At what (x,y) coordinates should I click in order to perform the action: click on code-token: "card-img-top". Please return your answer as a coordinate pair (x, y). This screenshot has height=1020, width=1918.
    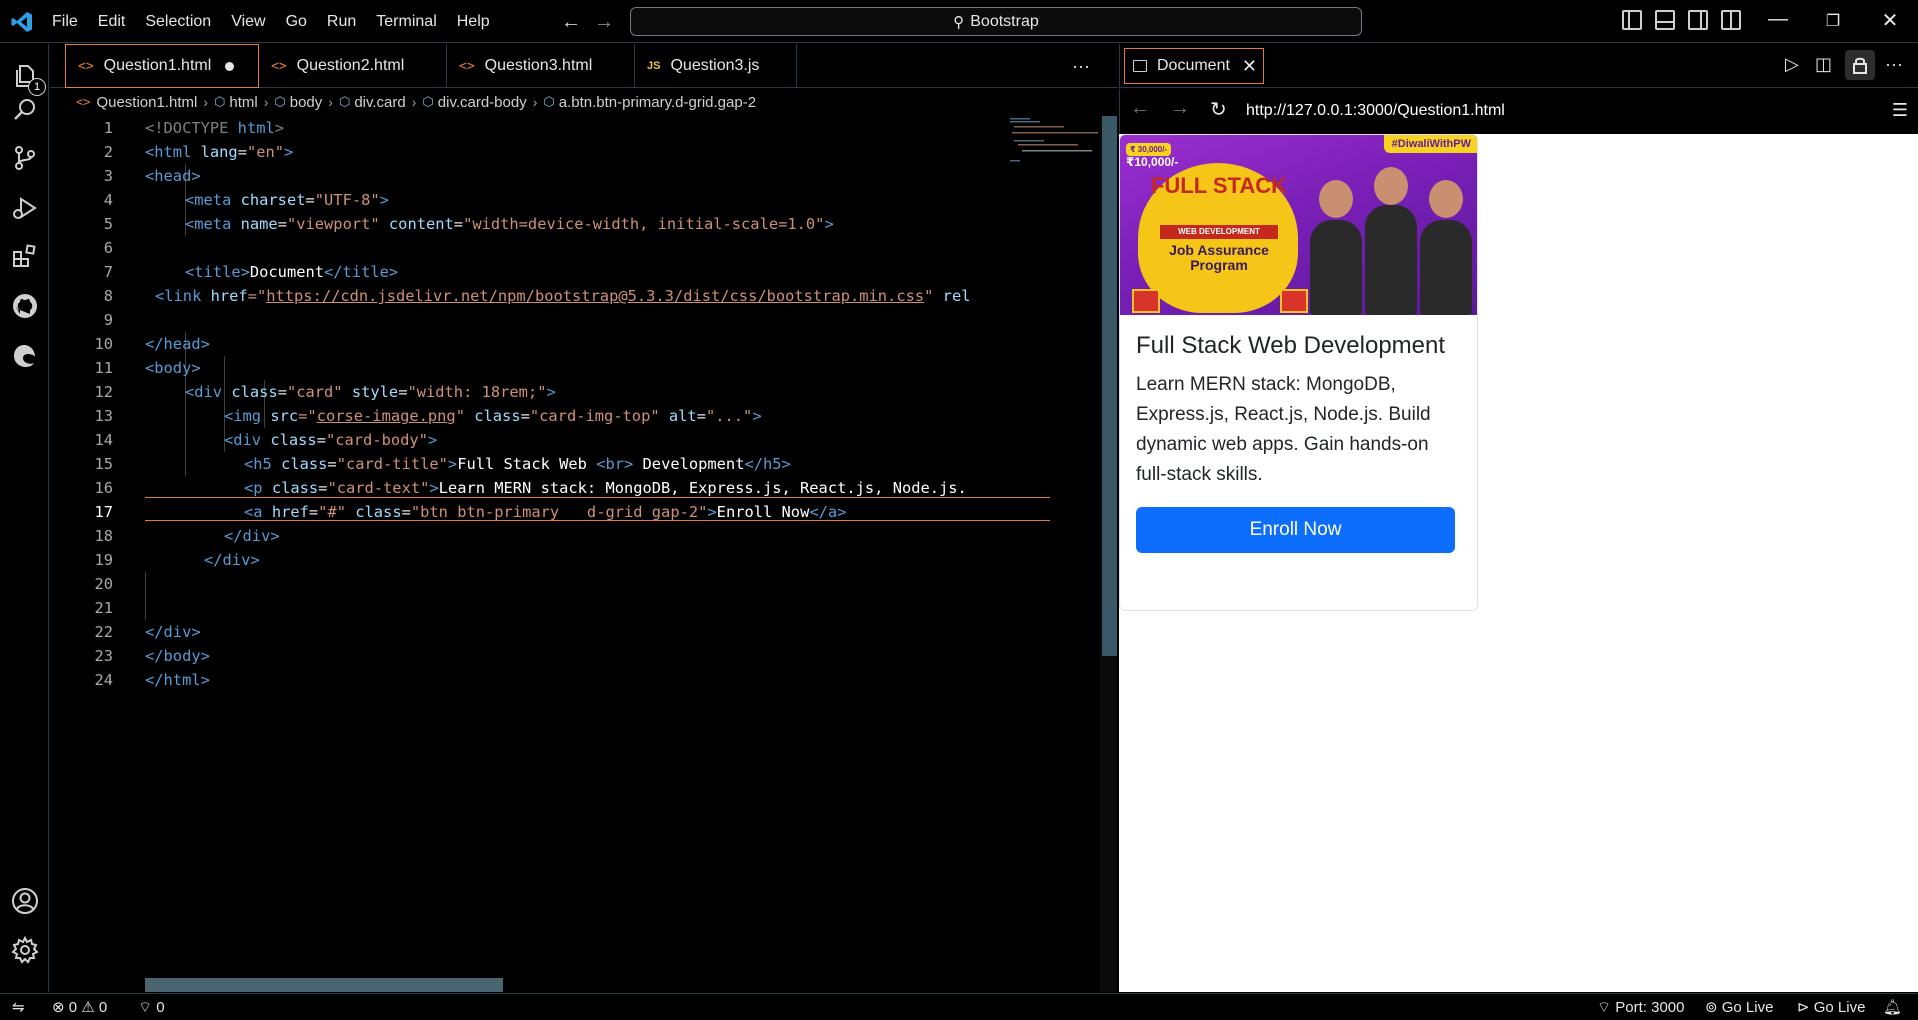
    Looking at the image, I should click on (594, 416).